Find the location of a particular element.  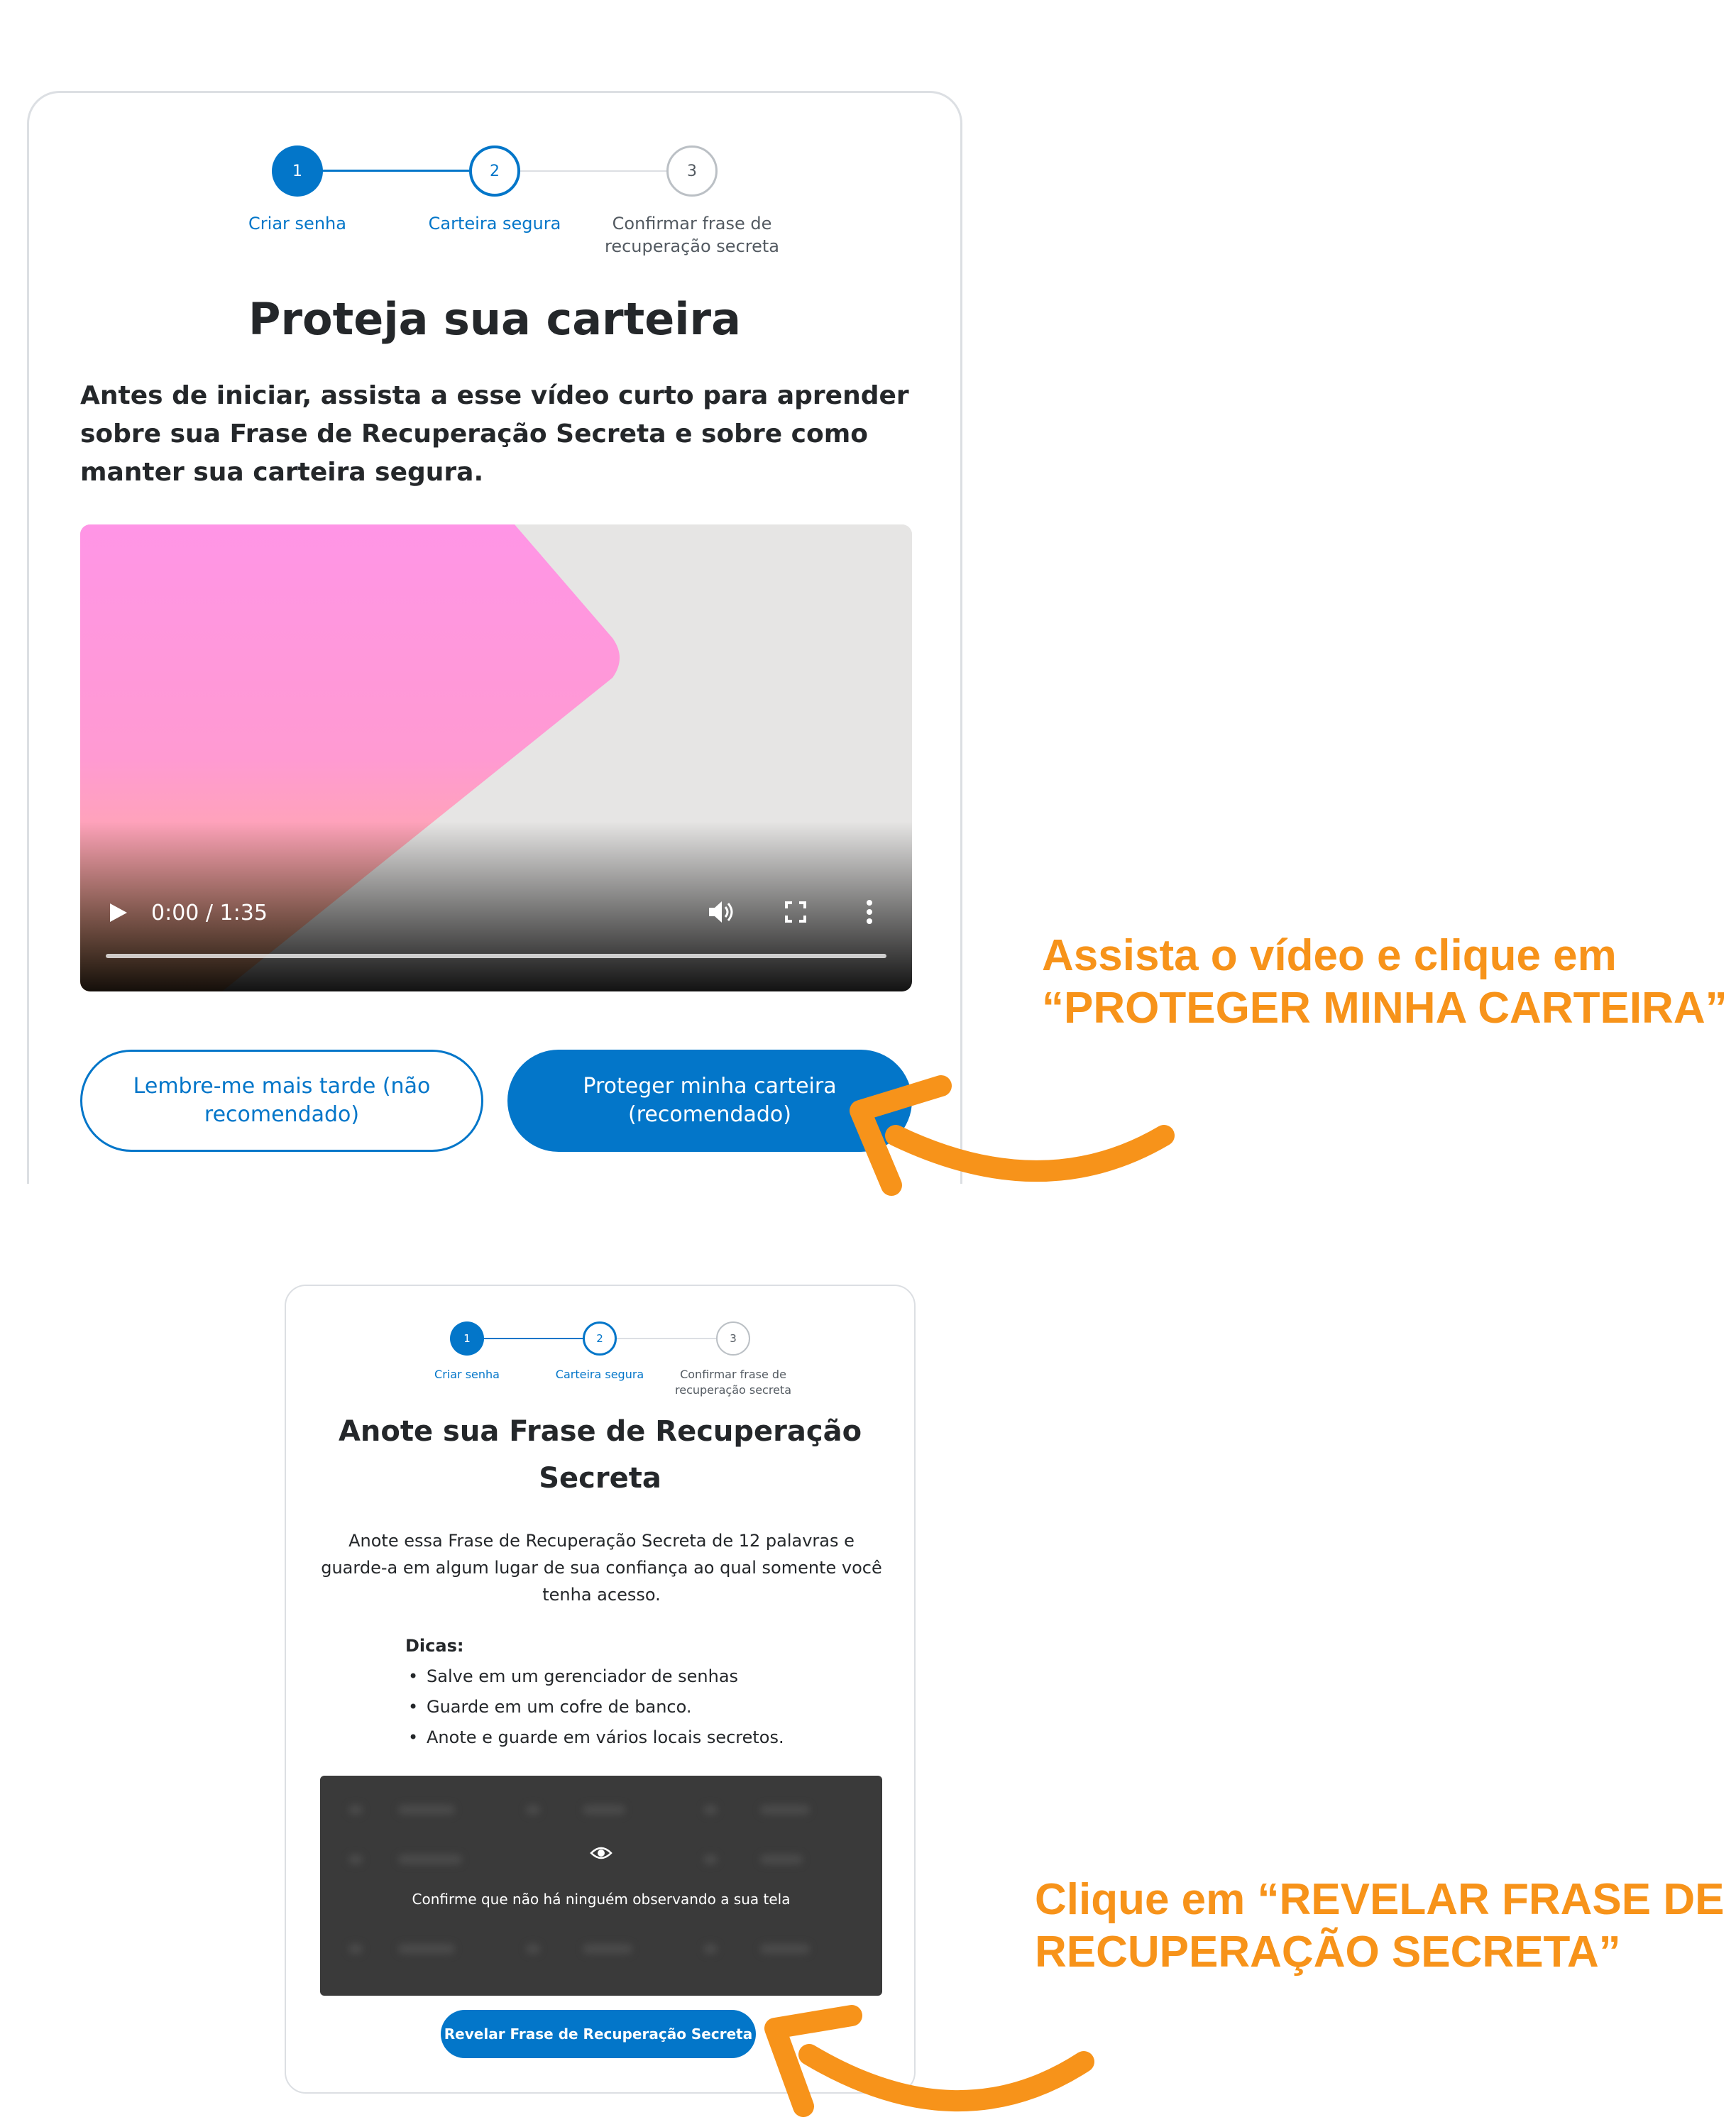

page-title: Anote sua Frase de Recuperação Secreta is located at coordinates (600, 1455).